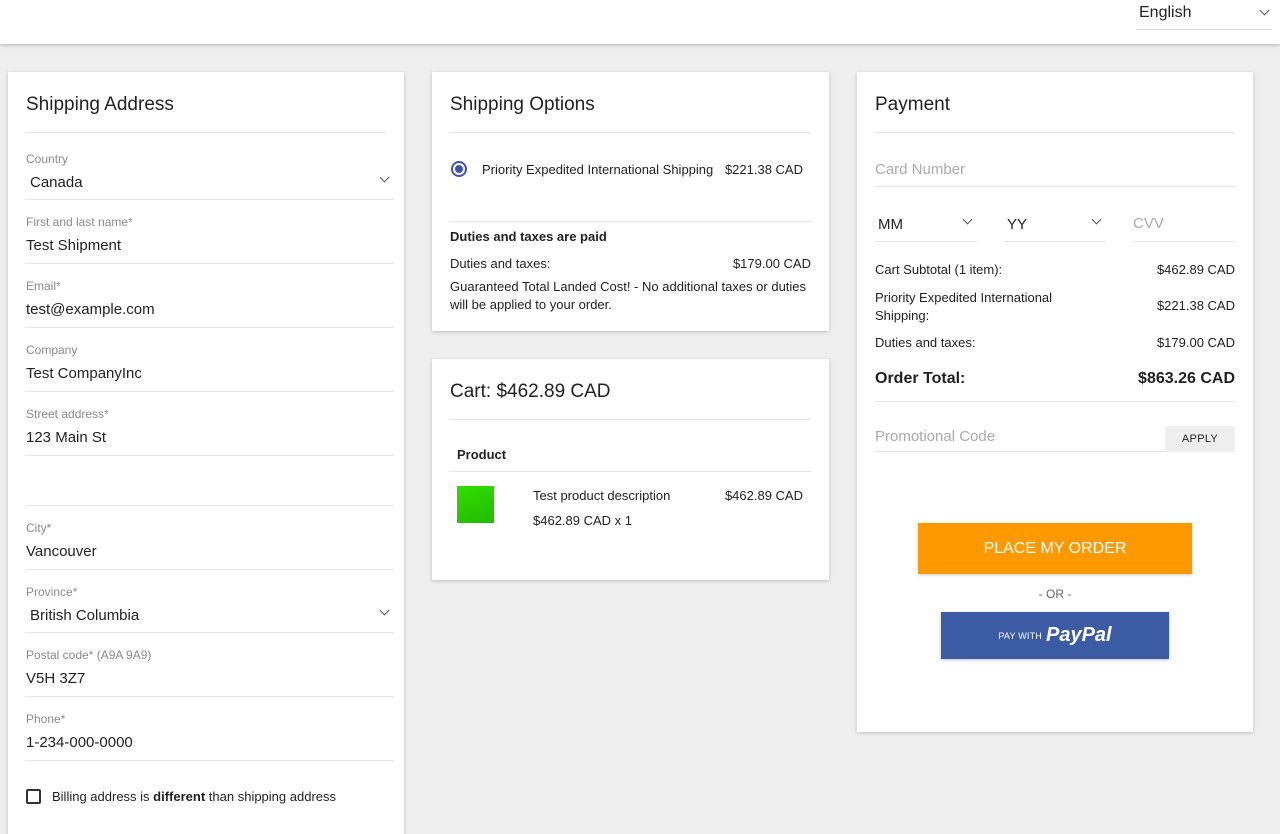 The image size is (1280, 834). Describe the element at coordinates (210, 367) in the screenshot. I see `company-field: Company Test CompanyInc` at that location.